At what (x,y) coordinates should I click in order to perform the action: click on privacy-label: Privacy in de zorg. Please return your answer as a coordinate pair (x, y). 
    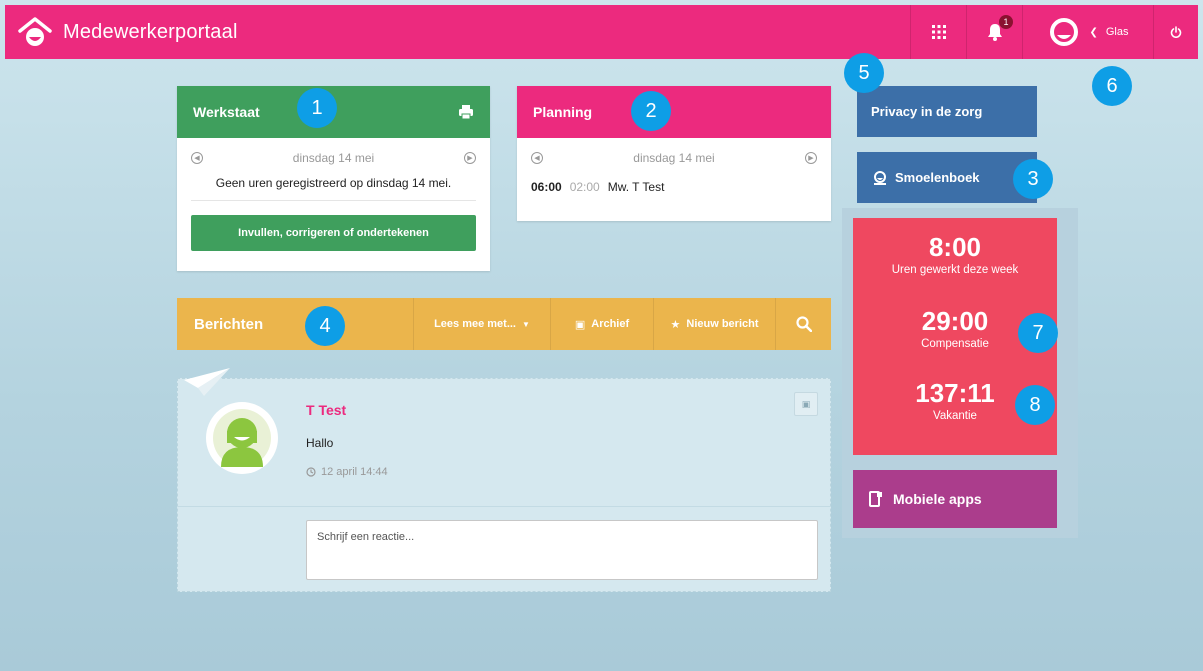
    Looking at the image, I should click on (927, 111).